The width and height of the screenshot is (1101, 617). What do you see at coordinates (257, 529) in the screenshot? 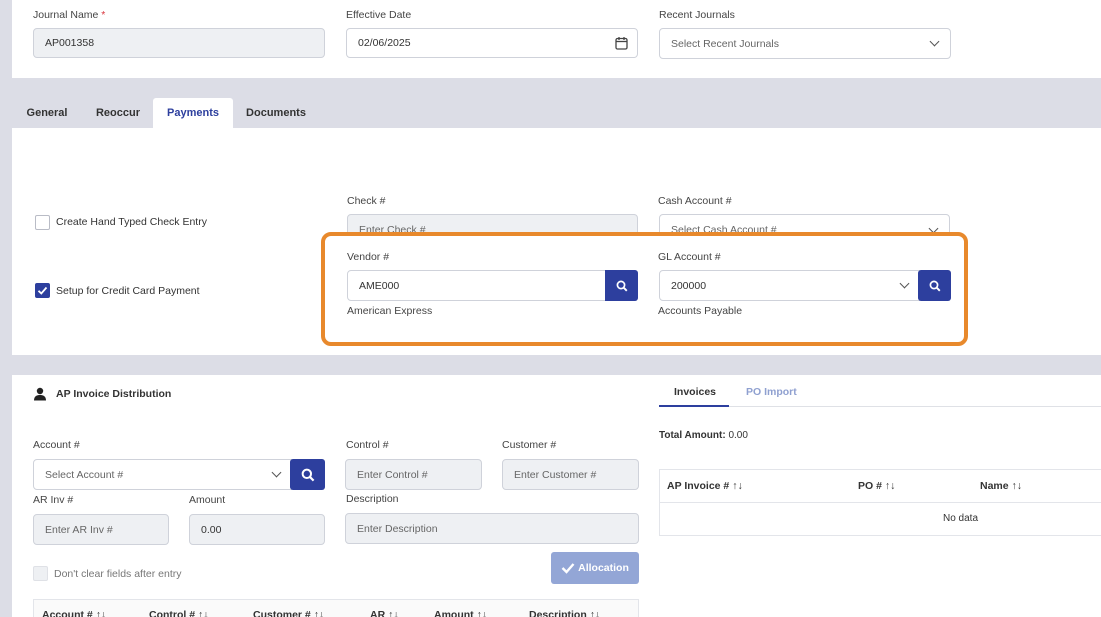
I see `amount-input: 0.00` at bounding box center [257, 529].